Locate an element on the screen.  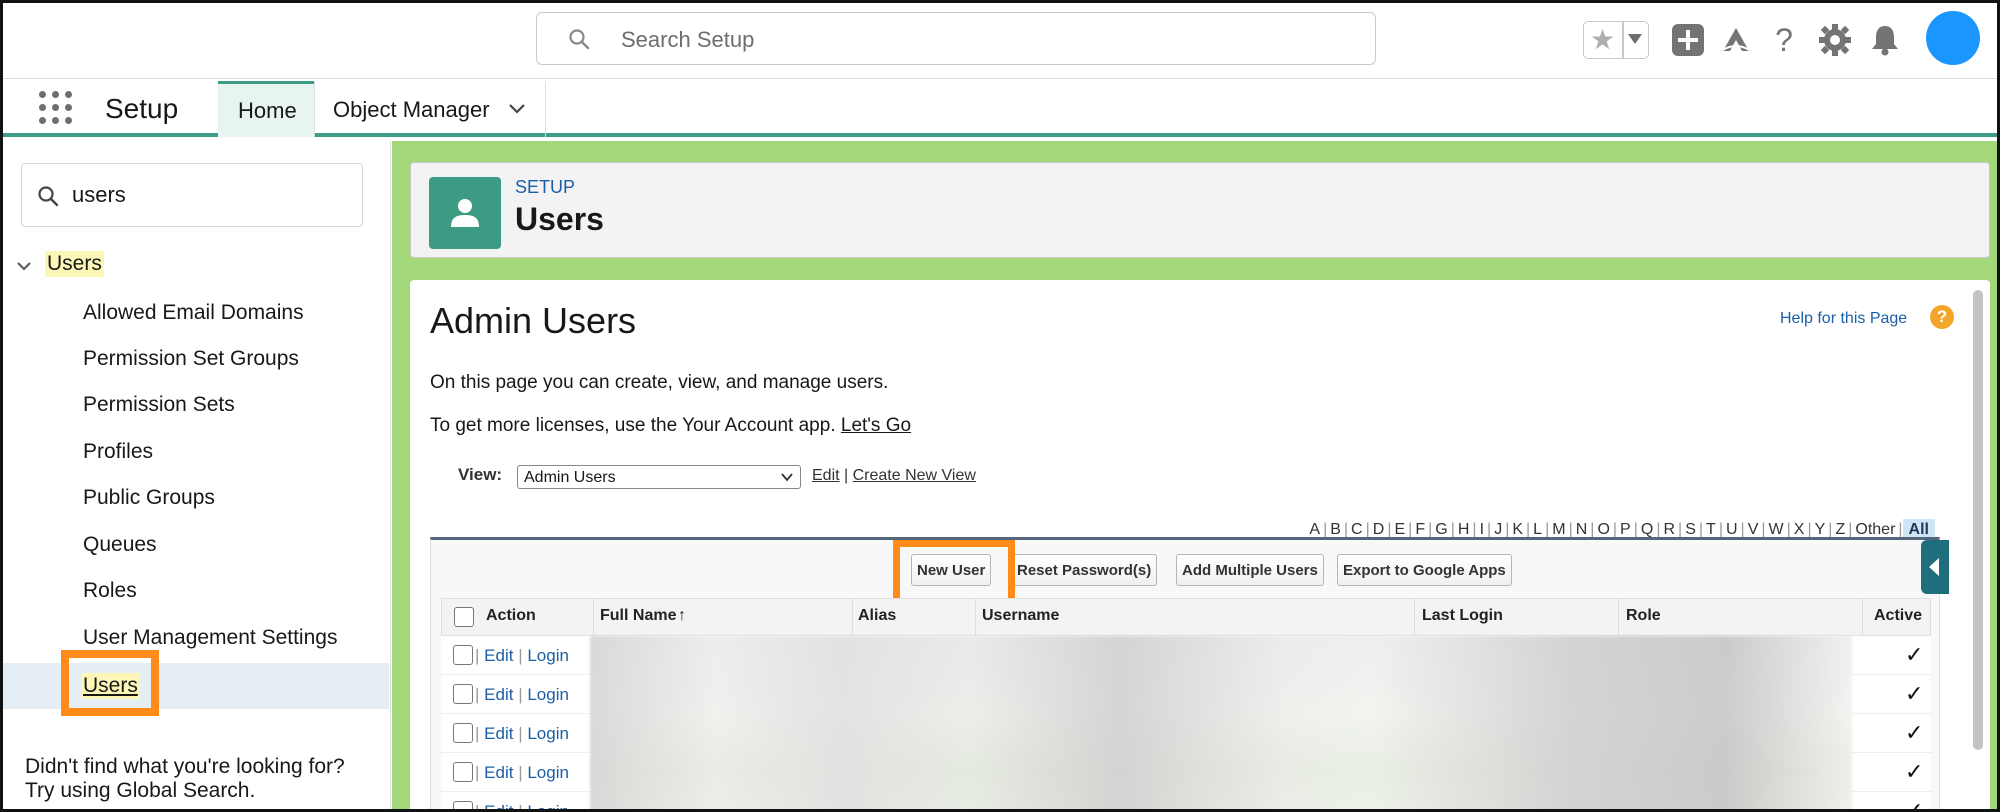
alpha-filter-l: L is located at coordinates (1537, 529).